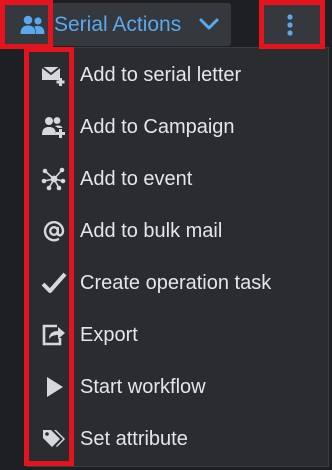 The width and height of the screenshot is (332, 470). What do you see at coordinates (54, 179) in the screenshot?
I see `network-hub-icon` at bounding box center [54, 179].